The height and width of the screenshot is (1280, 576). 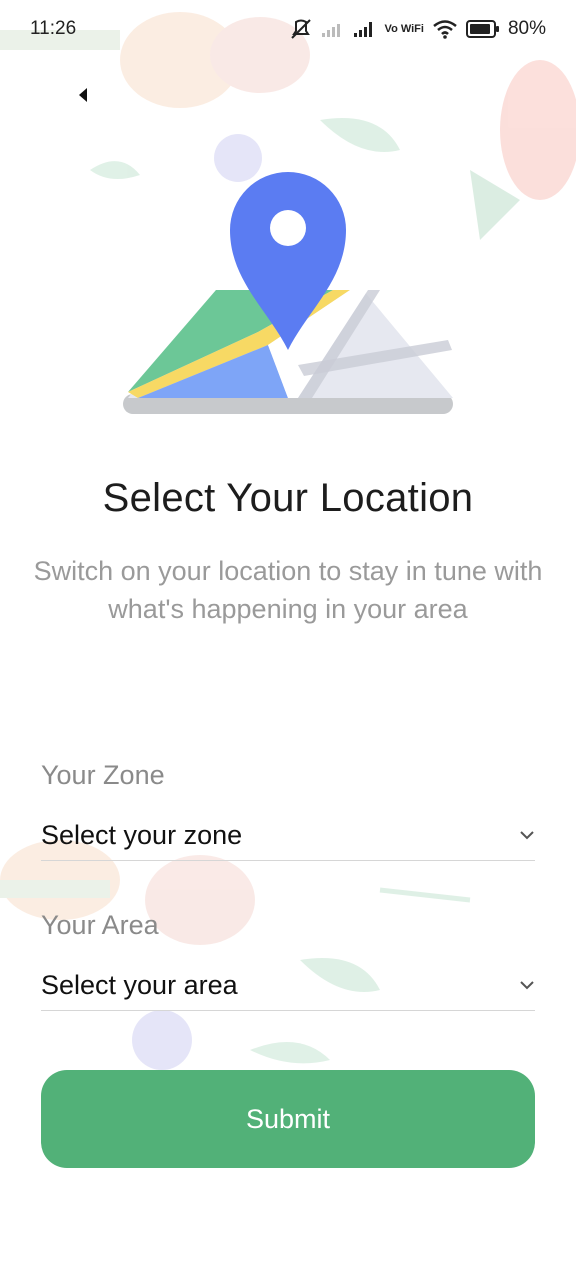 What do you see at coordinates (142, 834) in the screenshot?
I see `zone-select-value: Select your zone` at bounding box center [142, 834].